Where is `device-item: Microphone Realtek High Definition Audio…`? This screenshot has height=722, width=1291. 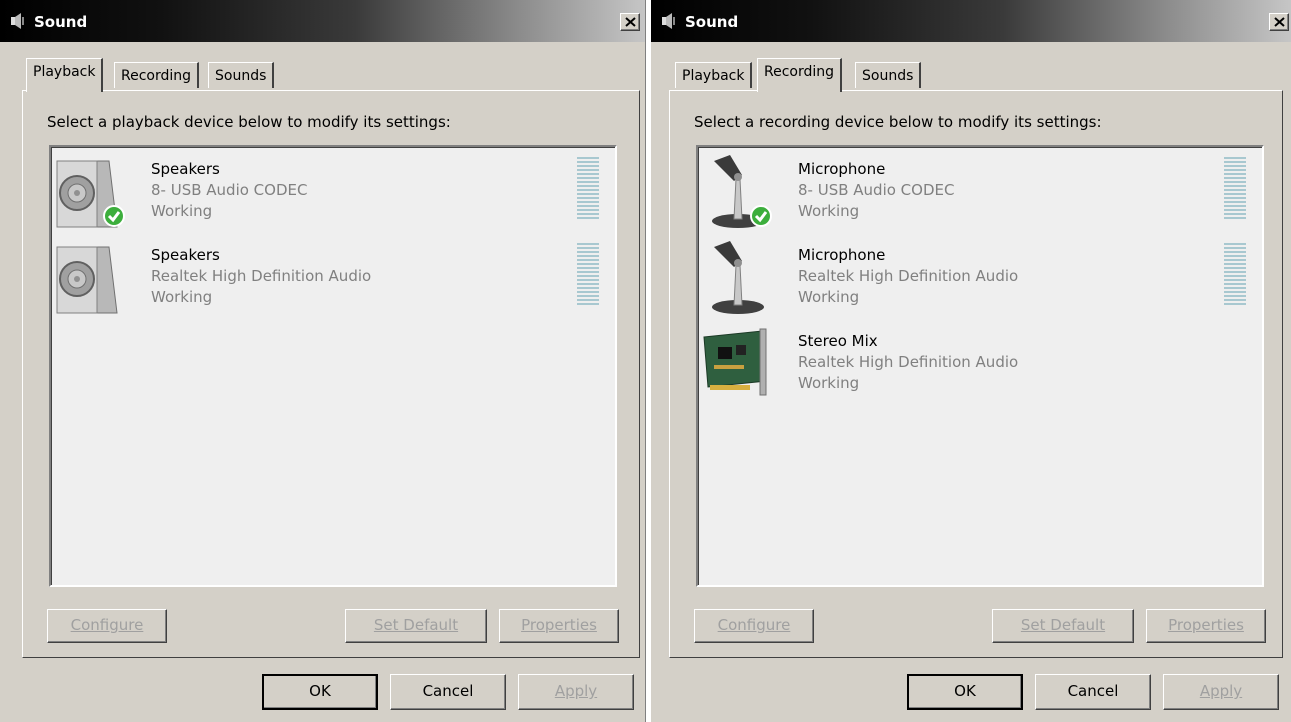 device-item: Microphone Realtek High Definition Audio… is located at coordinates (980, 278).